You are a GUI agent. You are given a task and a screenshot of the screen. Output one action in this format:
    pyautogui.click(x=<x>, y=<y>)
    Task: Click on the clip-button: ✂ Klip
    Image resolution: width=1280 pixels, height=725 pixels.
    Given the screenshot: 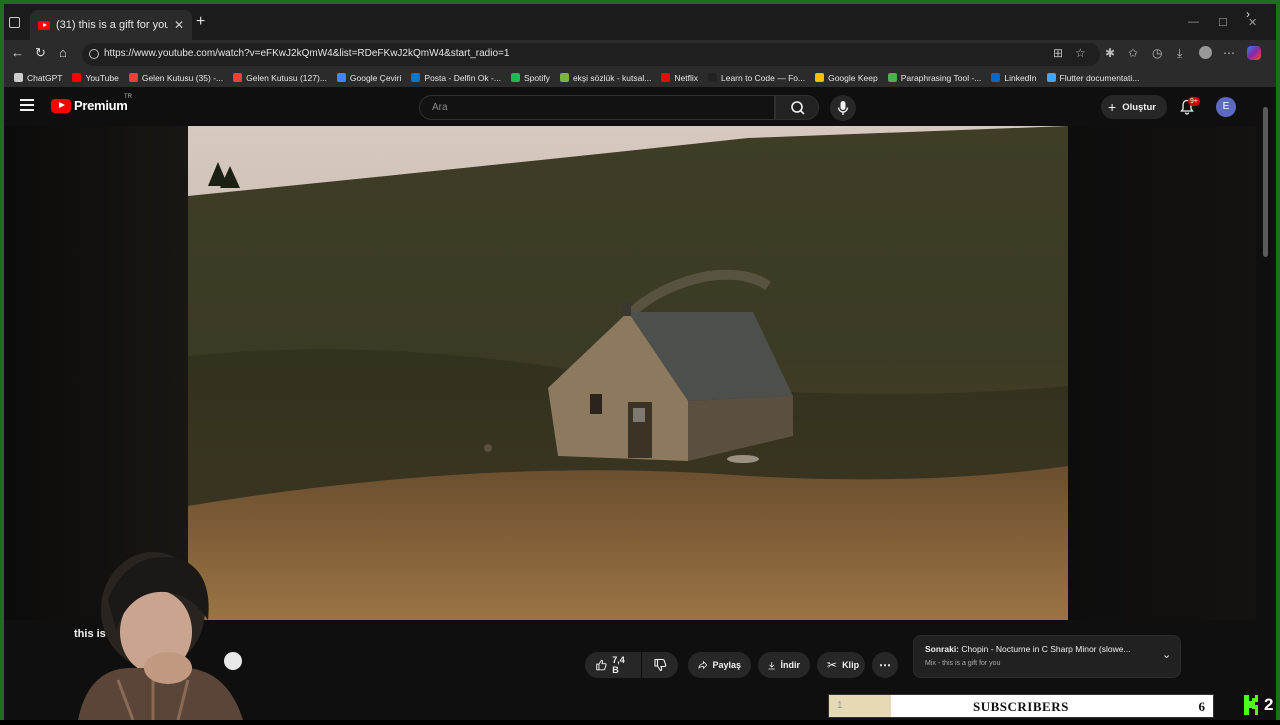 What is the action you would take?
    pyautogui.click(x=841, y=665)
    